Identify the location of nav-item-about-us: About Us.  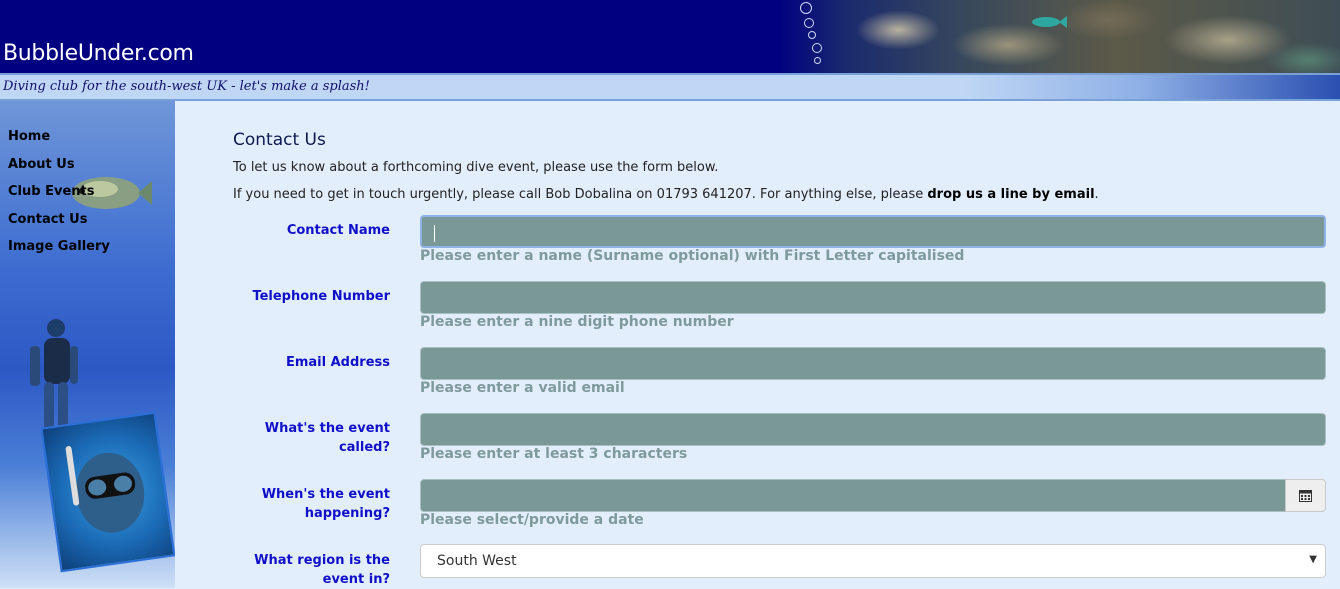
(59, 167).